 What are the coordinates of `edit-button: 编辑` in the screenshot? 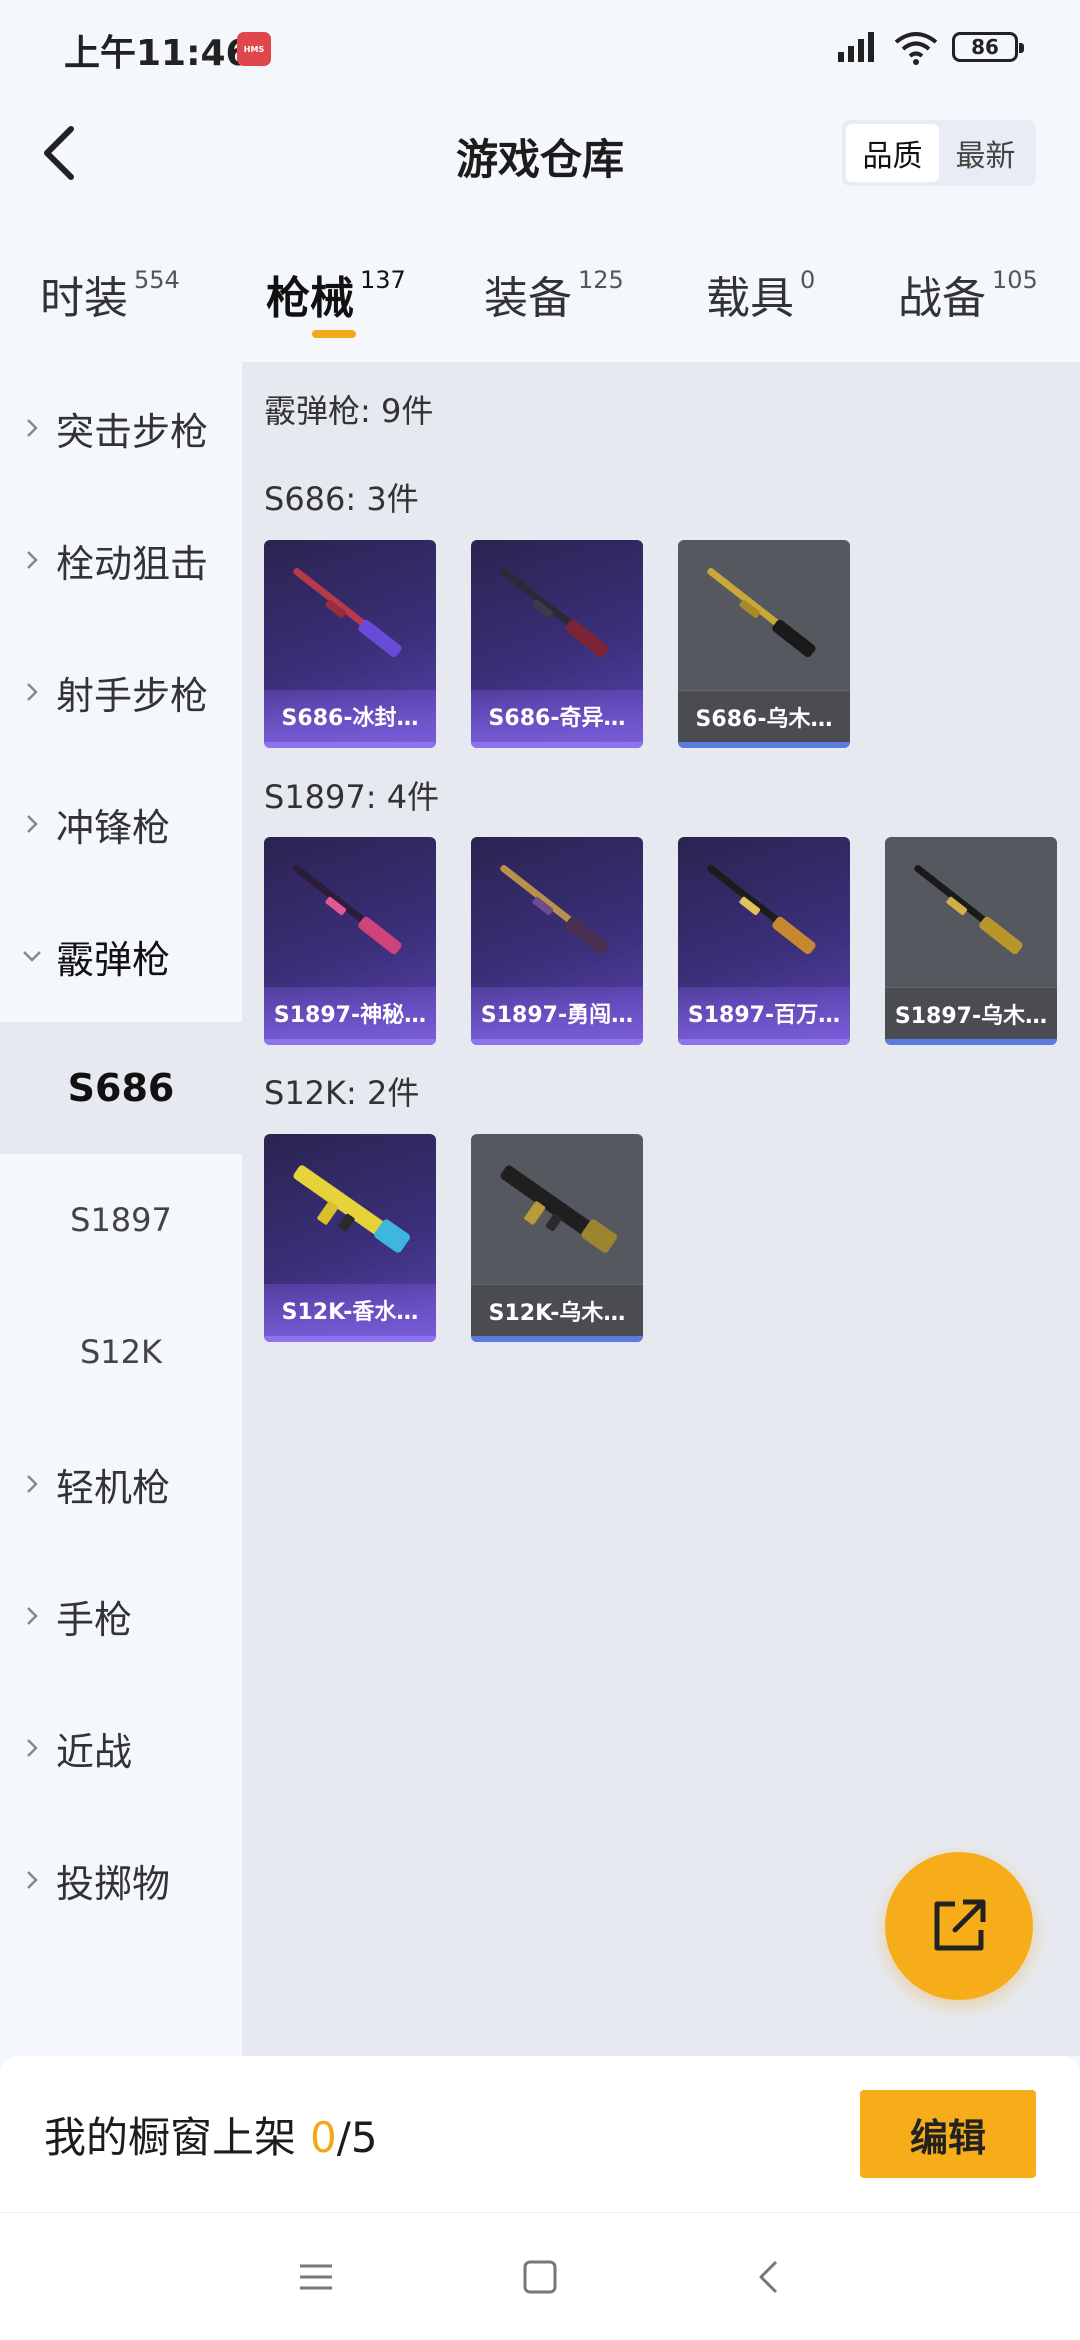 It's located at (948, 2134).